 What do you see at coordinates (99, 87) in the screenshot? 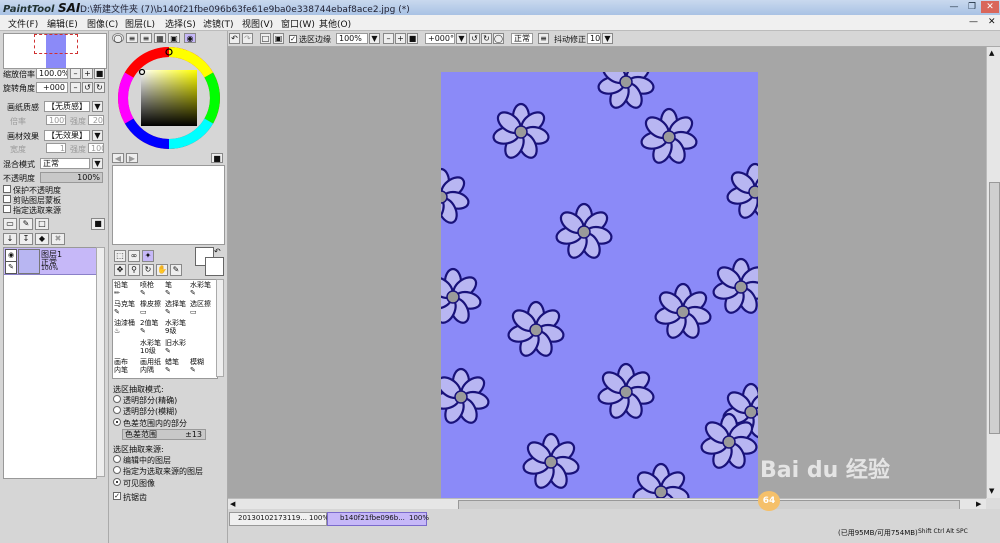
I see `rotate-right-icon: ↻` at bounding box center [99, 87].